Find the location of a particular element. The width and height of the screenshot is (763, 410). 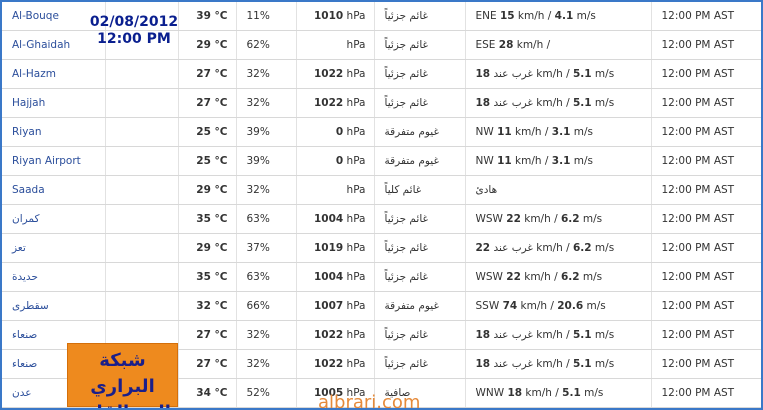

logo-line-2: المد القادم is located at coordinates (122, 404).